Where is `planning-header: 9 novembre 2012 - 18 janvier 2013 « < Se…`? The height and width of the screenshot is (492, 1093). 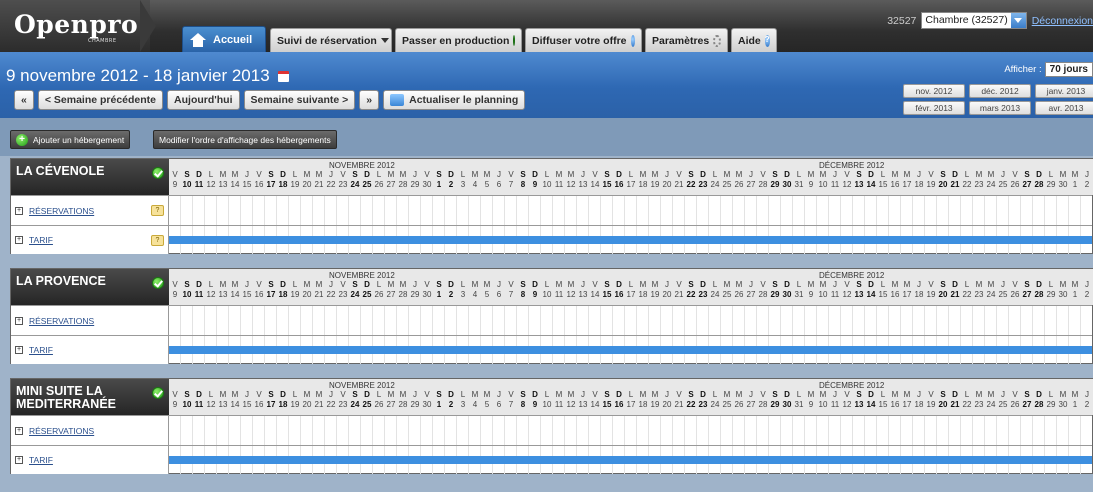 planning-header: 9 novembre 2012 - 18 janvier 2013 « < Se… is located at coordinates (546, 85).